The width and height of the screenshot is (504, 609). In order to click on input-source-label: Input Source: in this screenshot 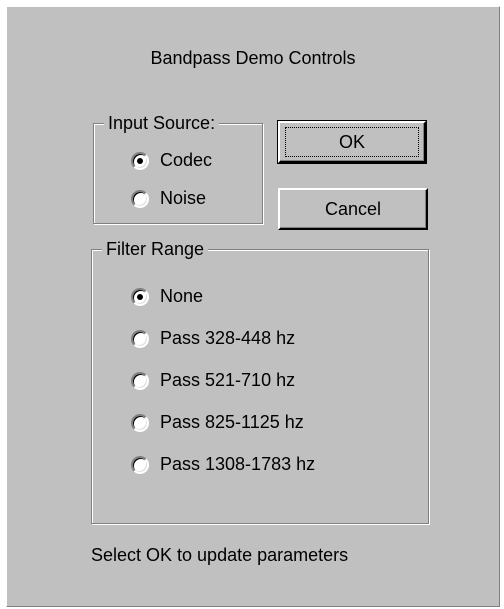, I will do `click(162, 123)`.